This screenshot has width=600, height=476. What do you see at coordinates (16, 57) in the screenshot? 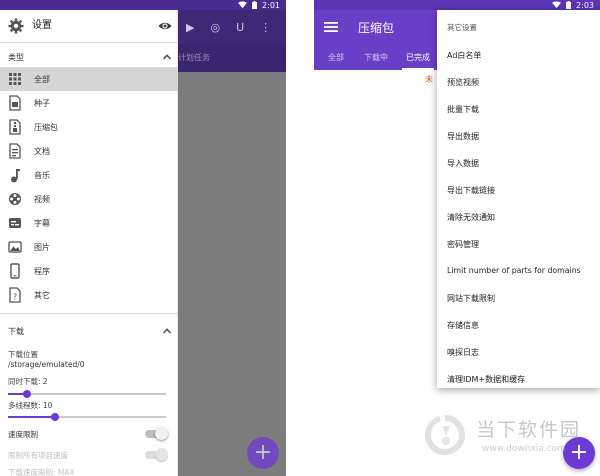
I see `type-section-label: 类型` at bounding box center [16, 57].